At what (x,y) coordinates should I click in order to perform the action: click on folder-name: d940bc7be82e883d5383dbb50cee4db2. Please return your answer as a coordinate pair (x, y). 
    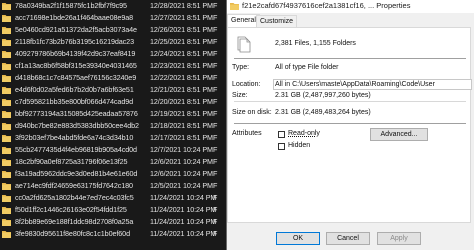
    Looking at the image, I should click on (77, 125).